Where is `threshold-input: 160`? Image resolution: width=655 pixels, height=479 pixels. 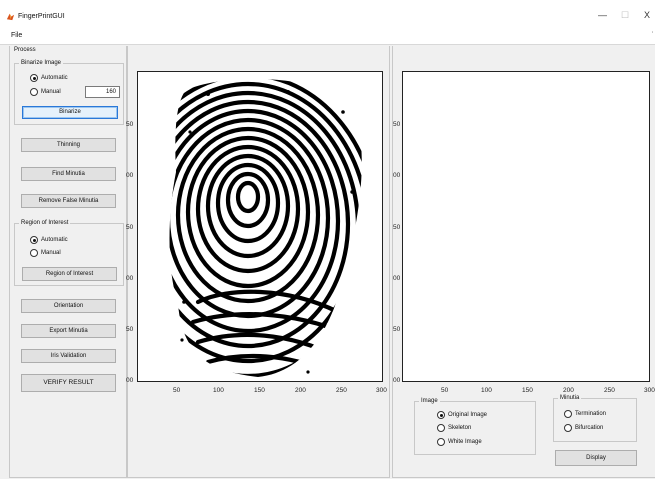
threshold-input: 160 is located at coordinates (102, 92).